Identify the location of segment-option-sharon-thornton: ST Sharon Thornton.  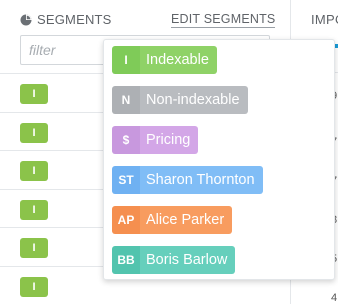
(187, 180).